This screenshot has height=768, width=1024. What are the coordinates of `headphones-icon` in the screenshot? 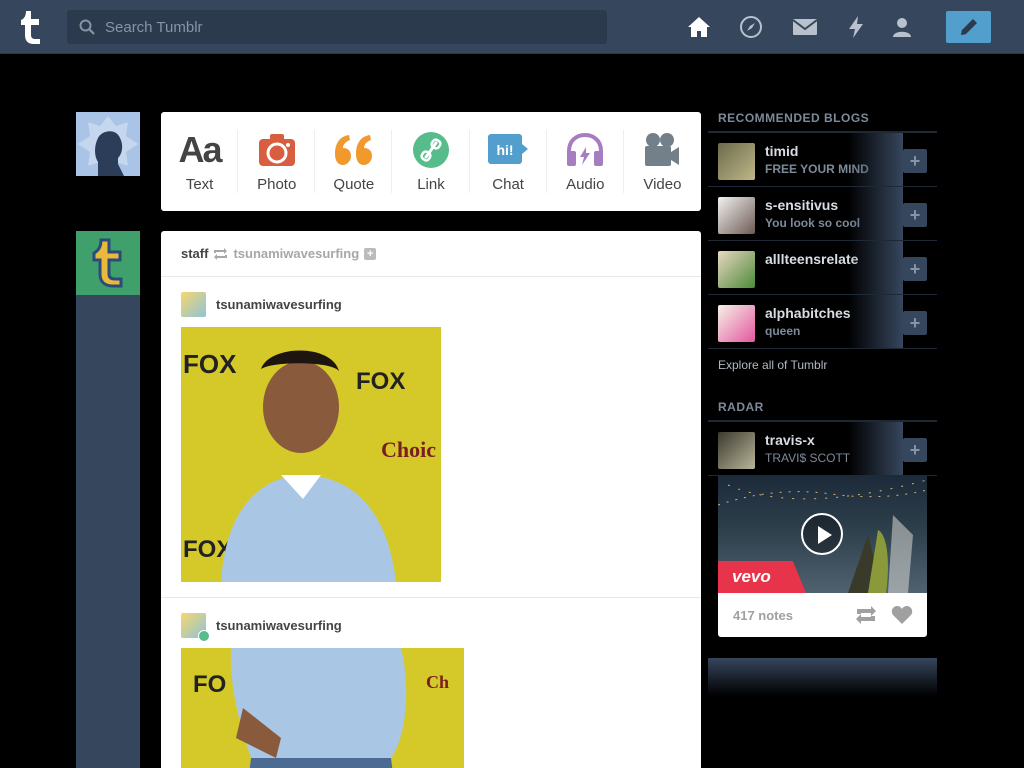 It's located at (585, 150).